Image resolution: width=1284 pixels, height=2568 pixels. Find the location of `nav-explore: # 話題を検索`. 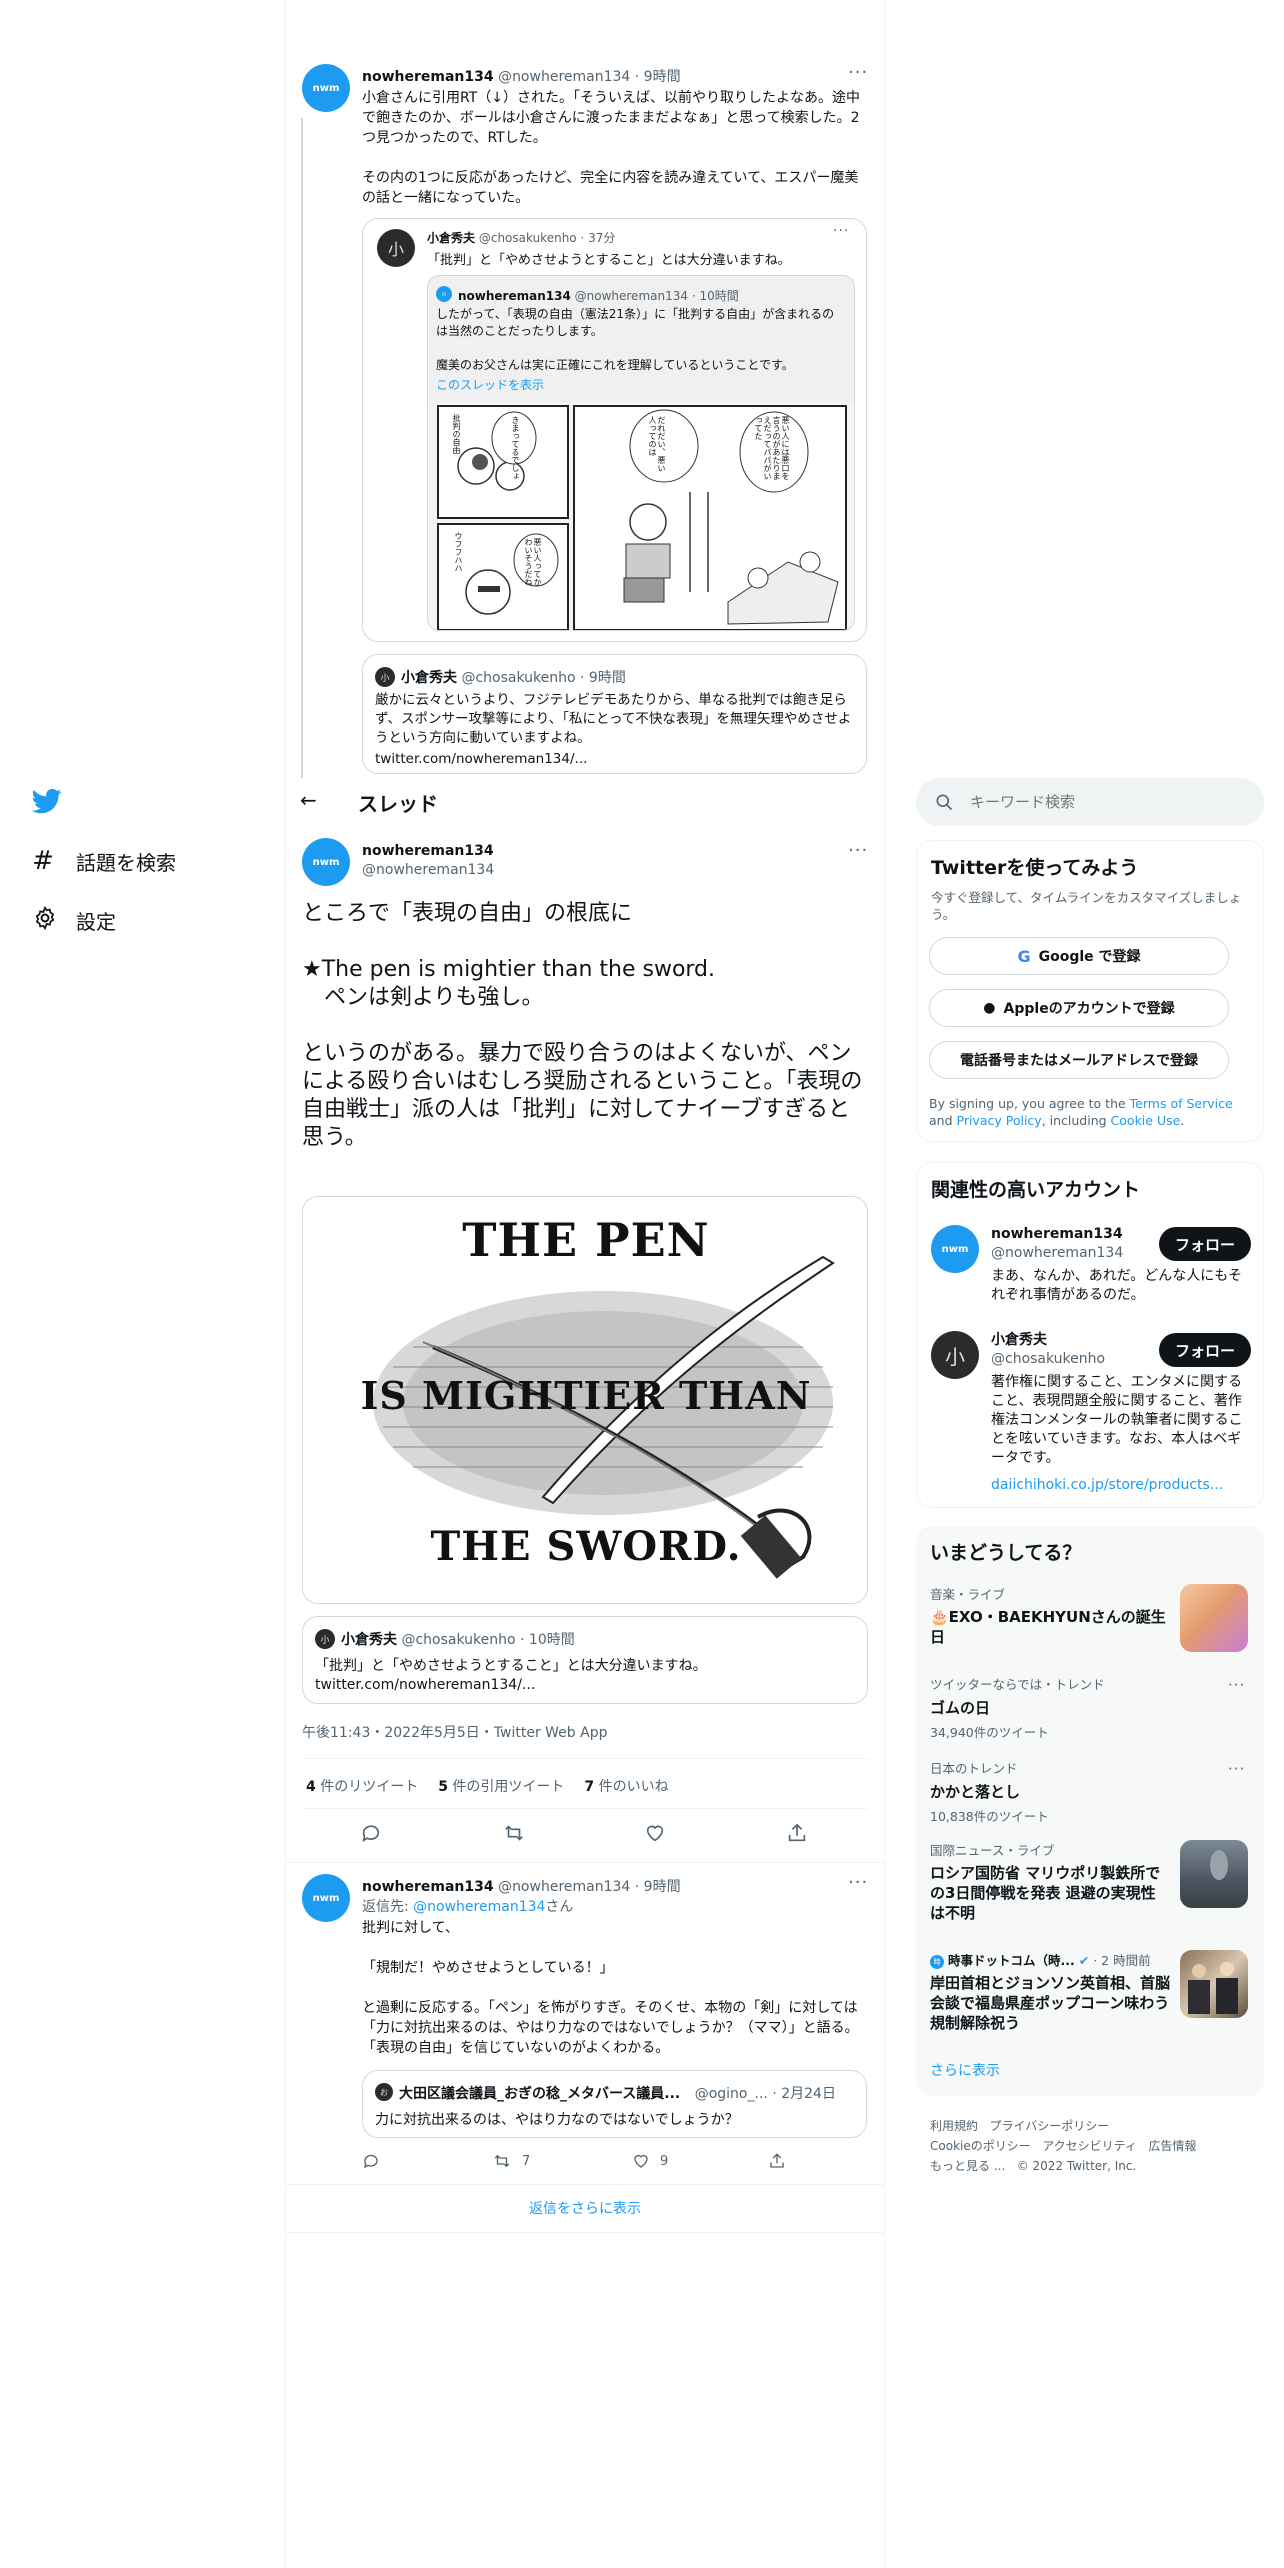

nav-explore: # 話題を検索 is located at coordinates (103, 861).